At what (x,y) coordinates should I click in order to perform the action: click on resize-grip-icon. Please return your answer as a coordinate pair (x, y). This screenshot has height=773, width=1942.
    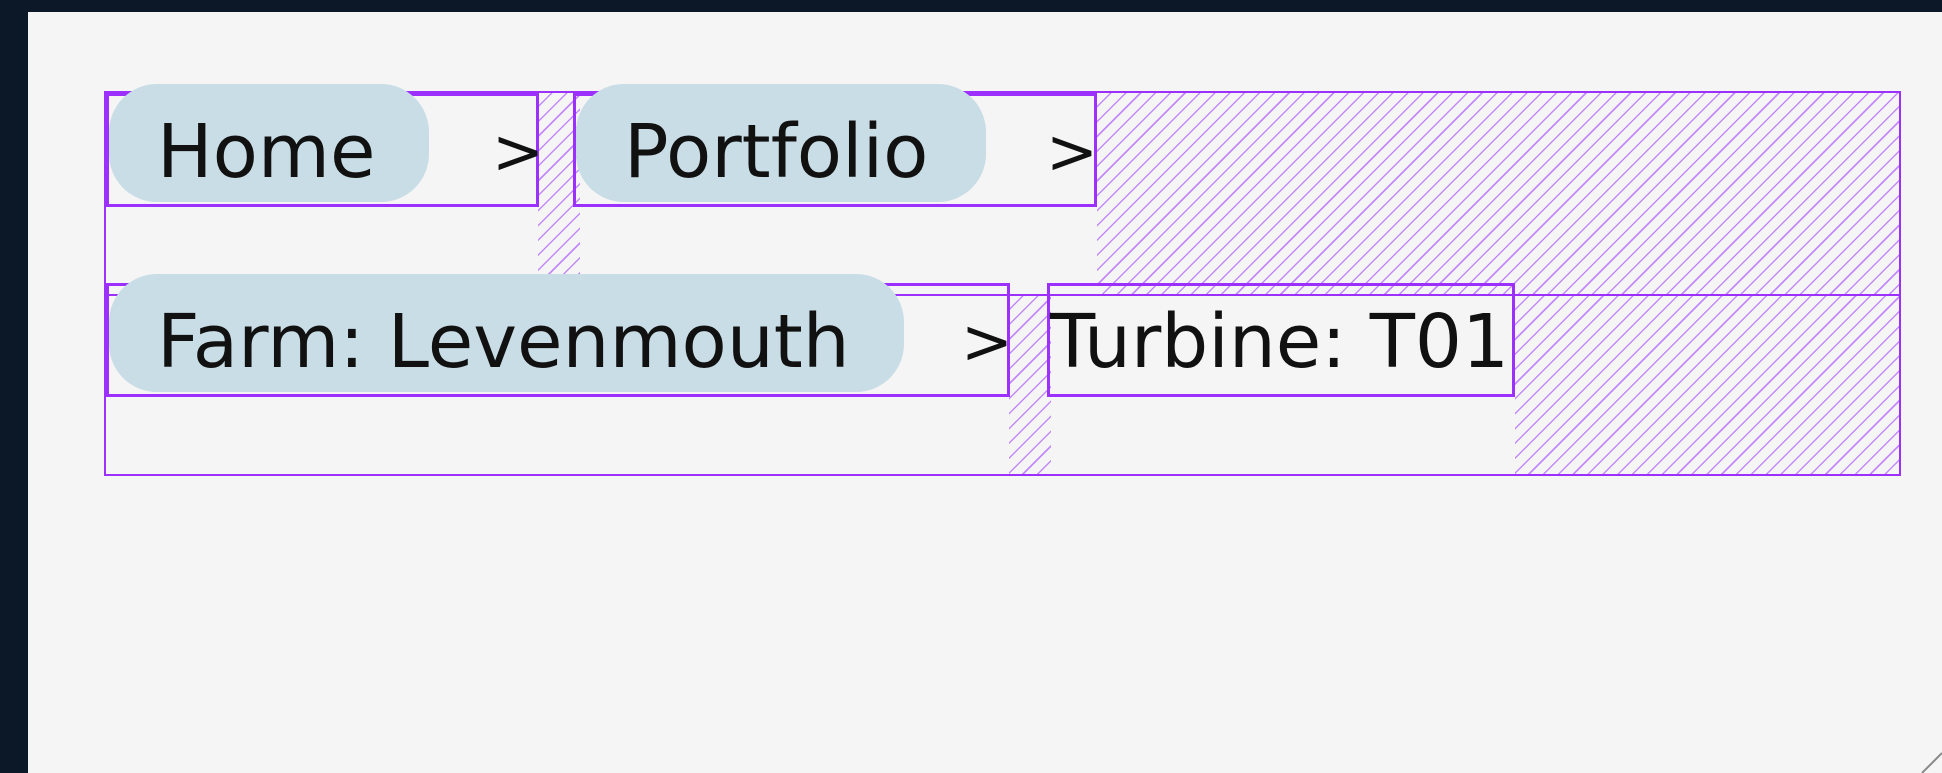
    Looking at the image, I should click on (1930, 761).